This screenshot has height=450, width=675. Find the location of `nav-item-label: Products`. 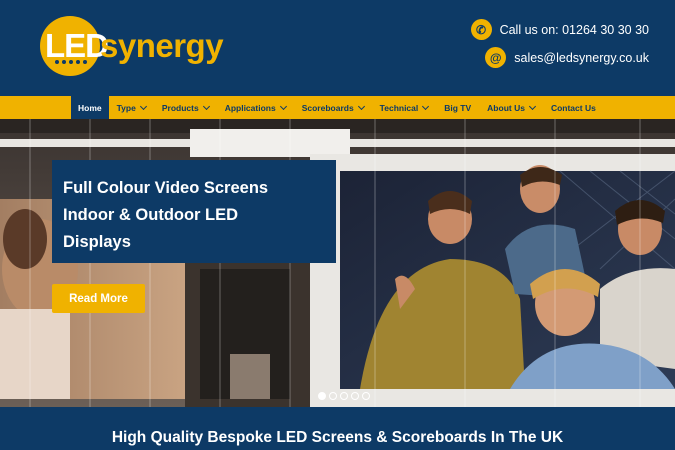

nav-item-label: Products is located at coordinates (180, 107).